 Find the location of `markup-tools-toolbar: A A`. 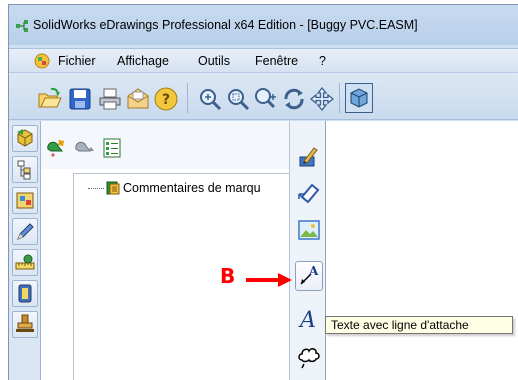

markup-tools-toolbar: A A is located at coordinates (307, 250).